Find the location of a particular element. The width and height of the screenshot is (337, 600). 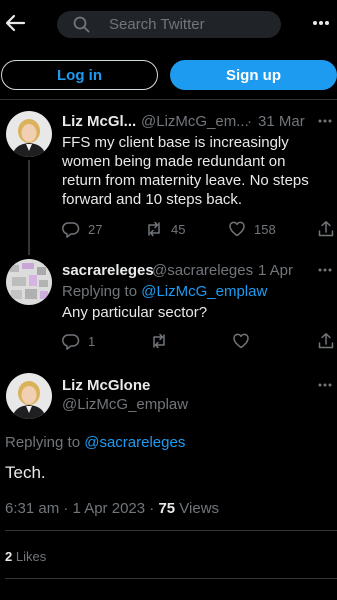

signup-button: Sign up is located at coordinates (253, 75).